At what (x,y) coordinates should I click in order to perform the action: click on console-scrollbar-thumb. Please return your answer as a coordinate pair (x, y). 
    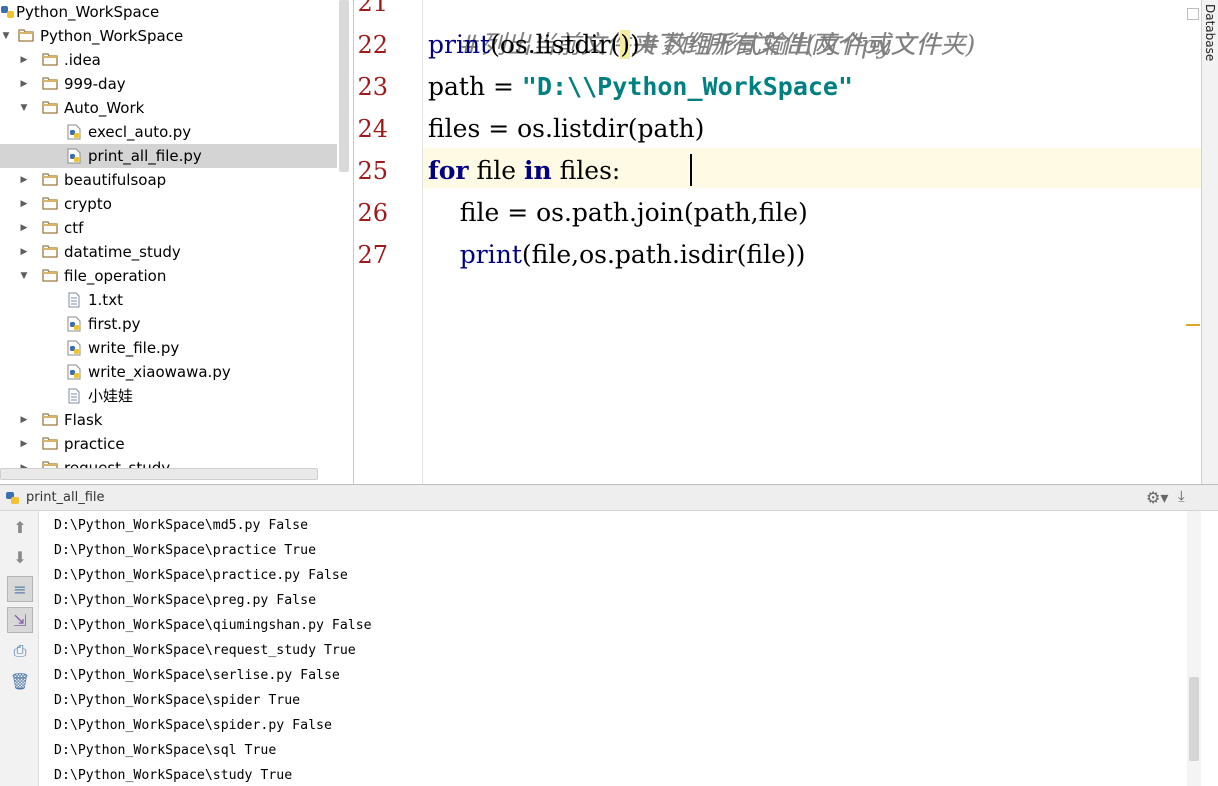
    Looking at the image, I should click on (1194, 719).